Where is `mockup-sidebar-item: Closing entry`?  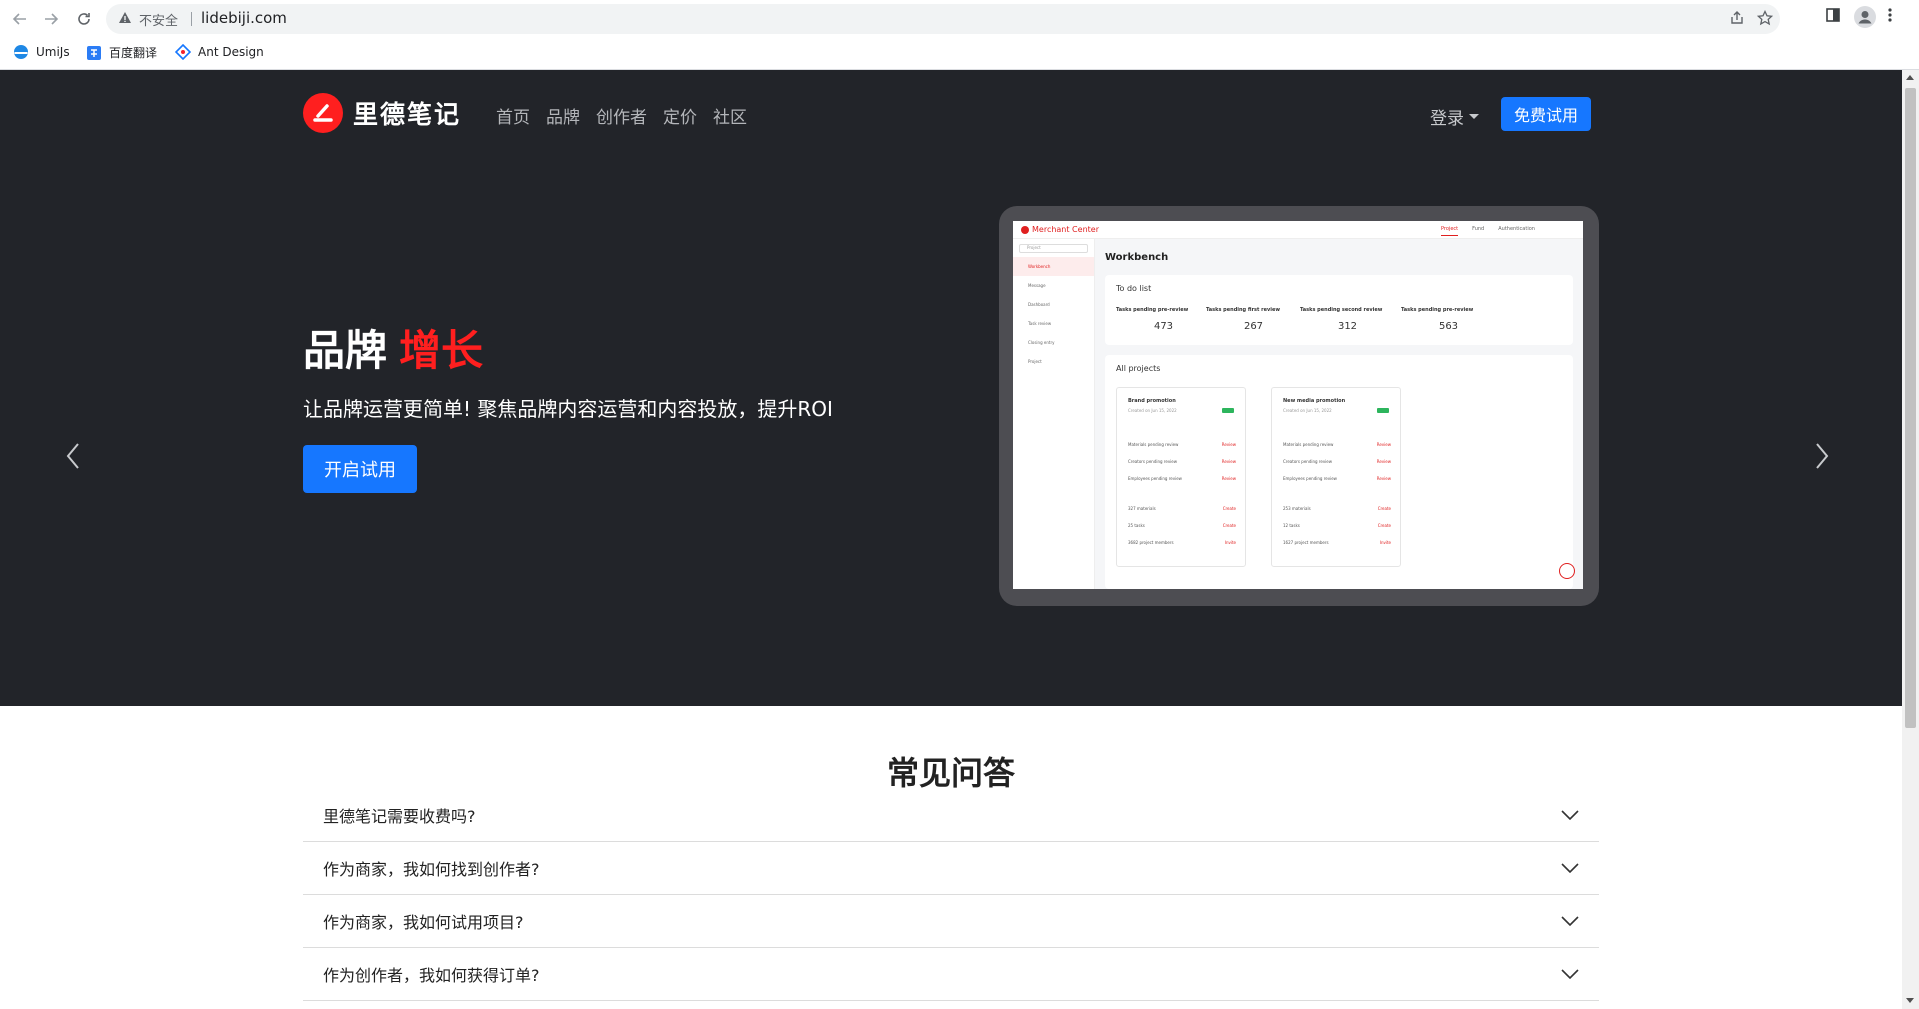 mockup-sidebar-item: Closing entry is located at coordinates (1041, 342).